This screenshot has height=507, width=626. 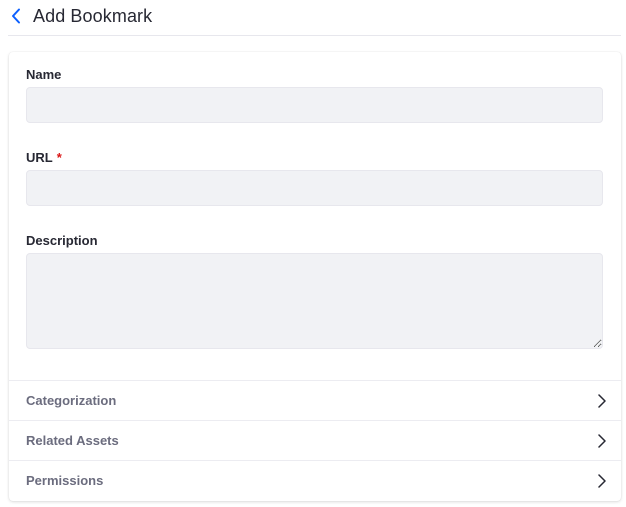 I want to click on panel-permissions: Permissions, so click(x=315, y=480).